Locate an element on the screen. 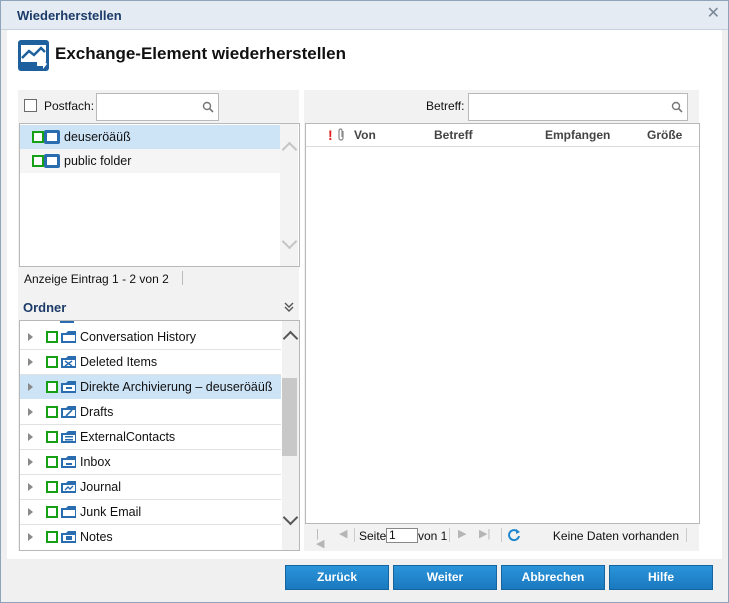 This screenshot has width=729, height=603. column-header-subject: Betreff is located at coordinates (453, 135).